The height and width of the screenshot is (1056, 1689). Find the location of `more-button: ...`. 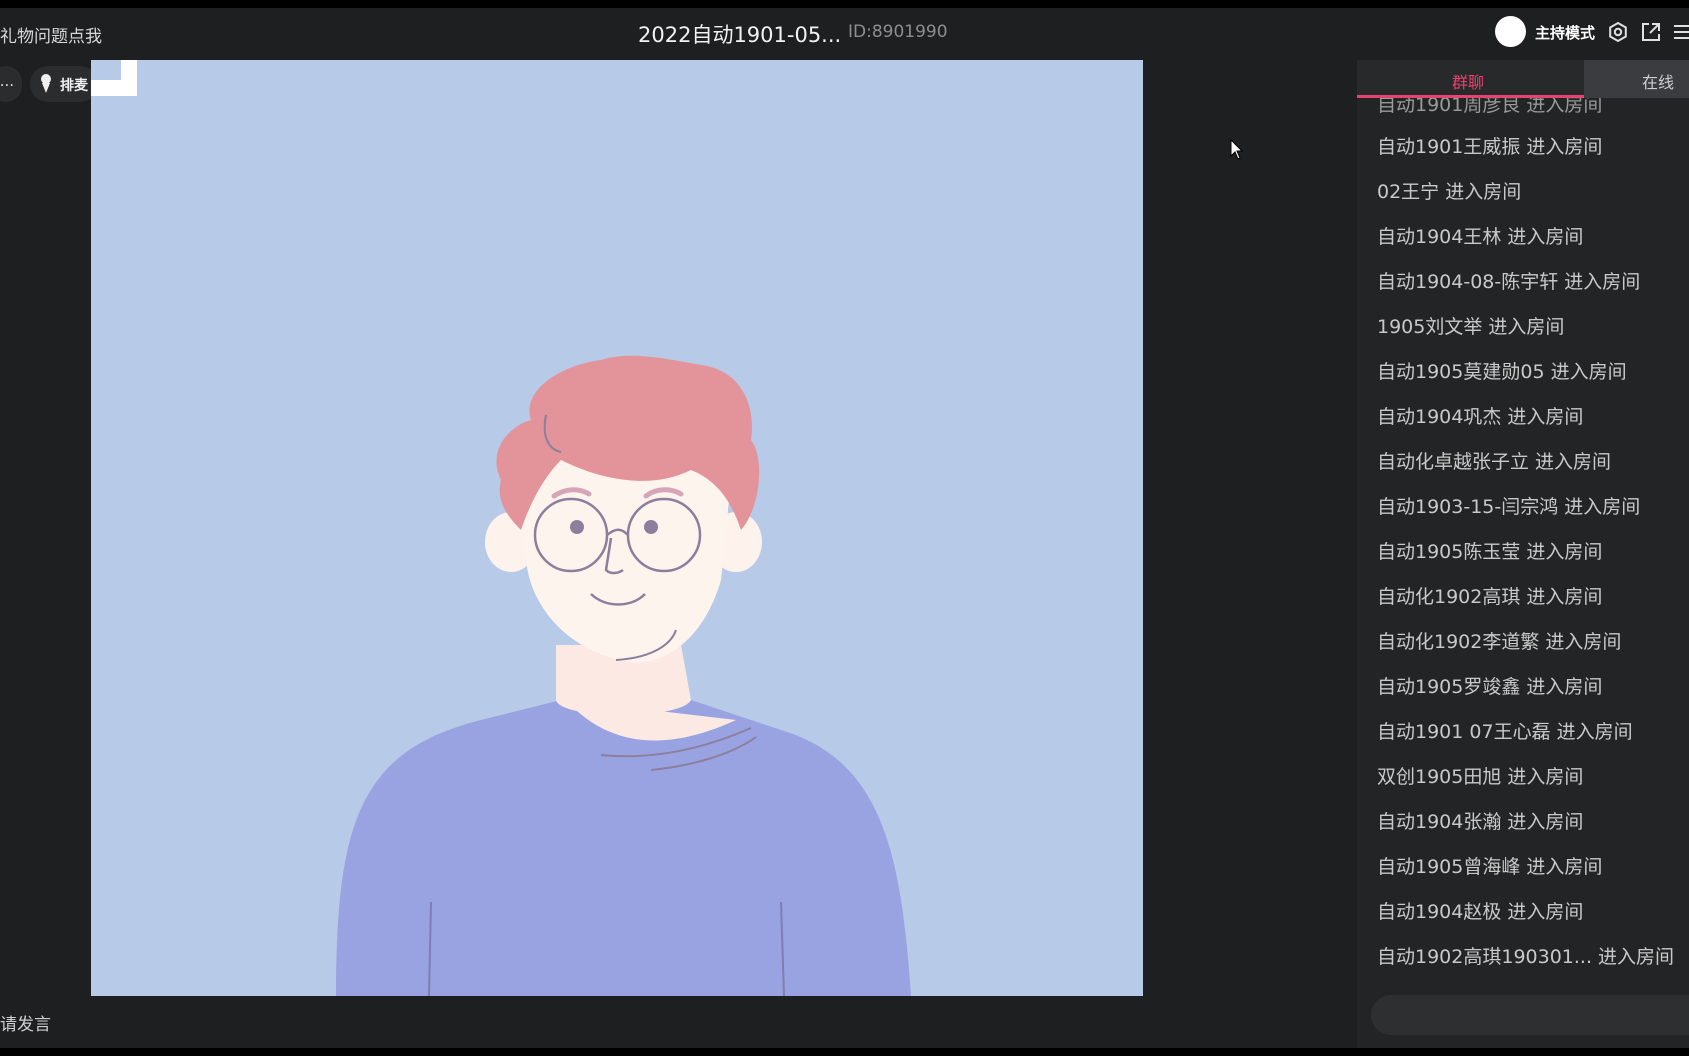

more-button: ... is located at coordinates (11, 84).